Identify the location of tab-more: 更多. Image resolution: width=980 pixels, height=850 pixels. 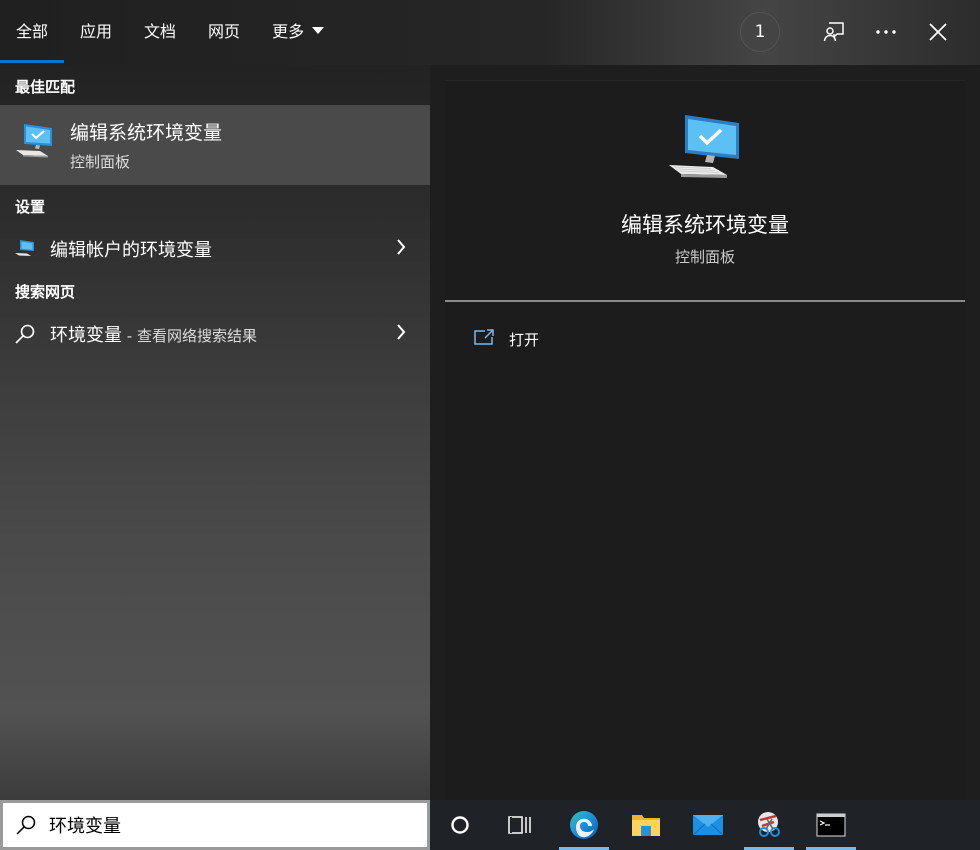
(298, 32).